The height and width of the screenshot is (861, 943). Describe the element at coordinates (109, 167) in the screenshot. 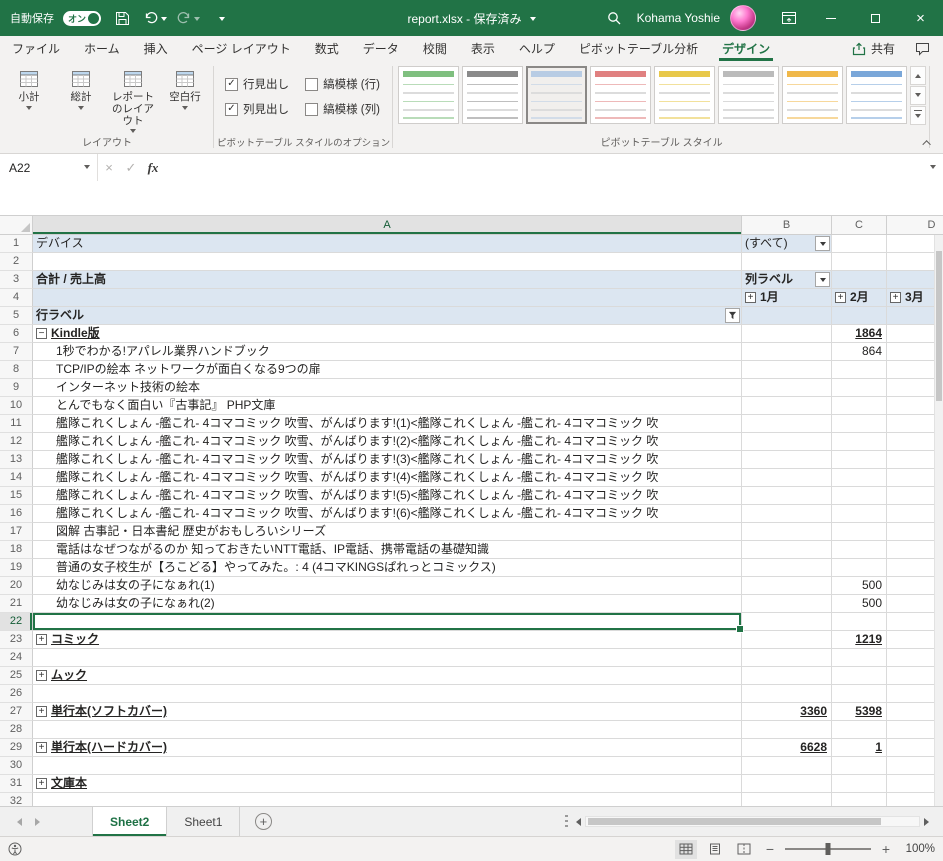

I see `cancel-button: ×` at that location.